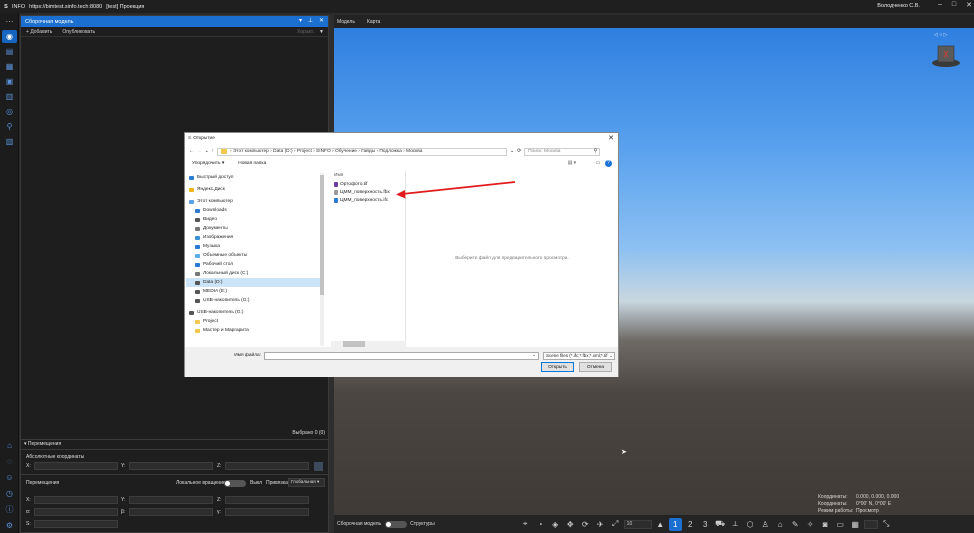 The height and width of the screenshot is (533, 974). What do you see at coordinates (208, 163) in the screenshot?
I see `organize-button: Упорядочить ▾` at bounding box center [208, 163].